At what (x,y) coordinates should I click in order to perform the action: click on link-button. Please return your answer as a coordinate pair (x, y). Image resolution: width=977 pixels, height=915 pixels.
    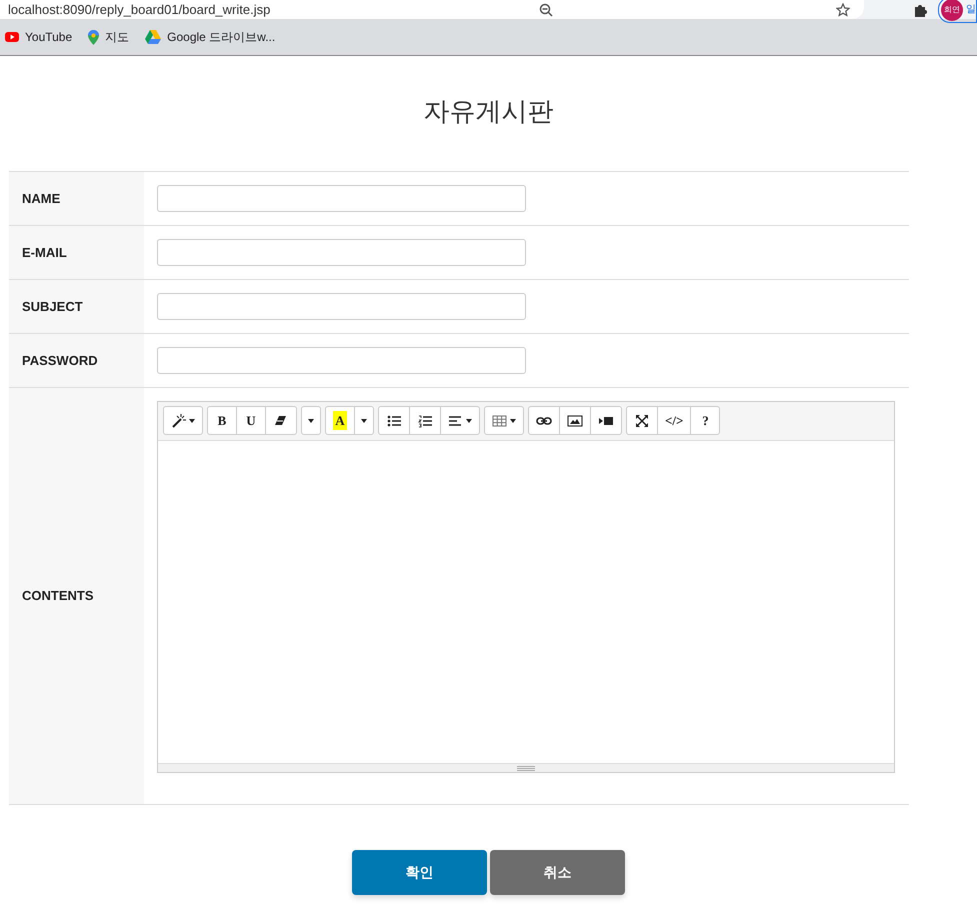
    Looking at the image, I should click on (544, 420).